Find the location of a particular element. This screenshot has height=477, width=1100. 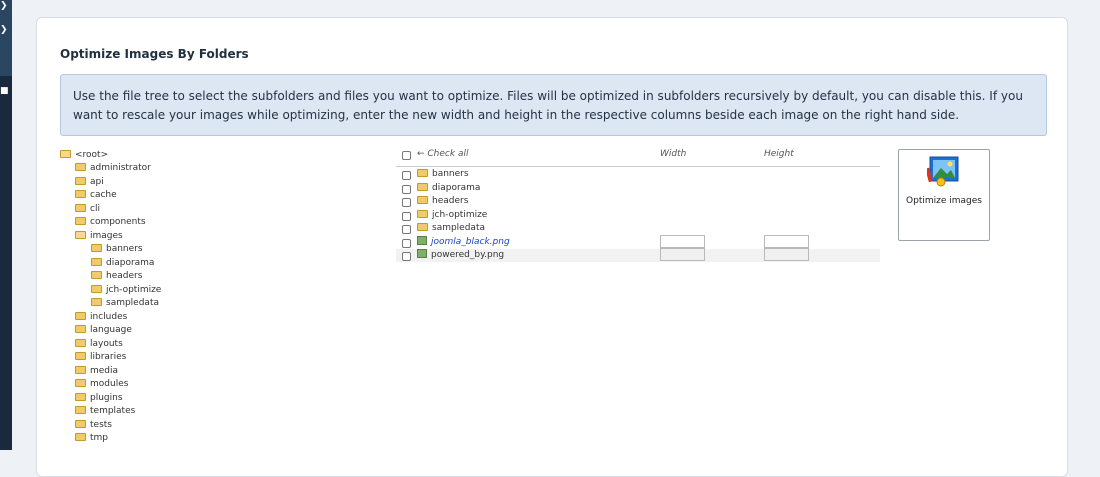

tree-item: language is located at coordinates (103, 330).